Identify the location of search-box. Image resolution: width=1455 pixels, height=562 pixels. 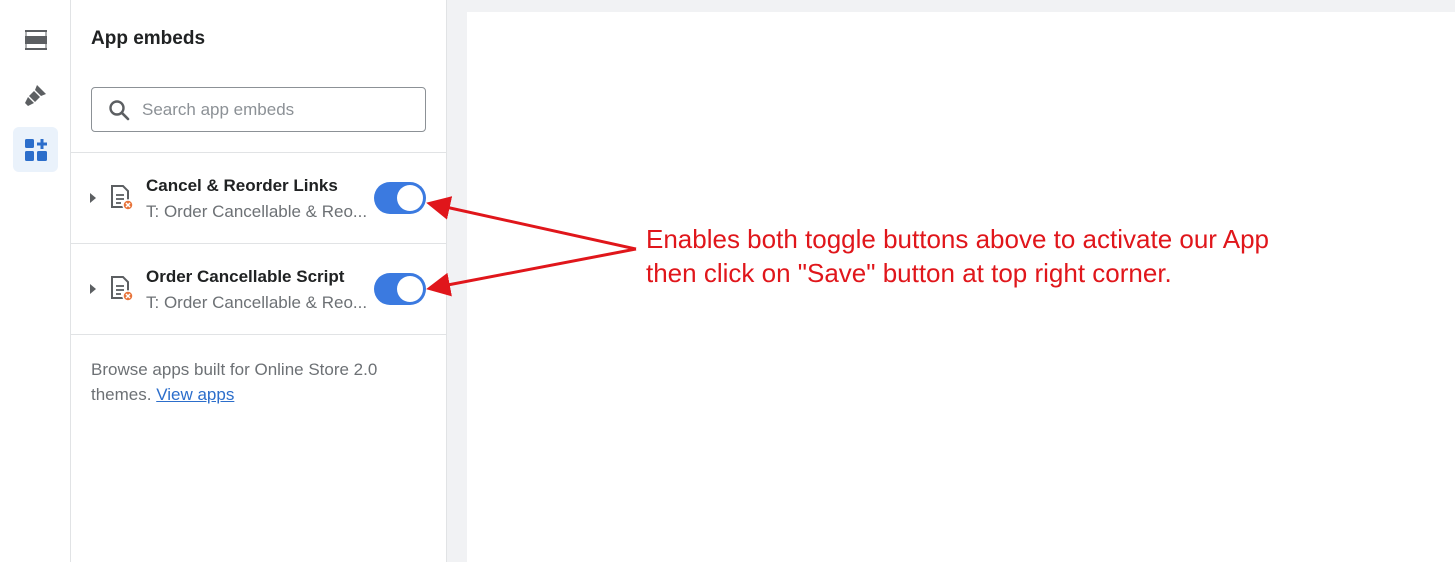
(258, 109).